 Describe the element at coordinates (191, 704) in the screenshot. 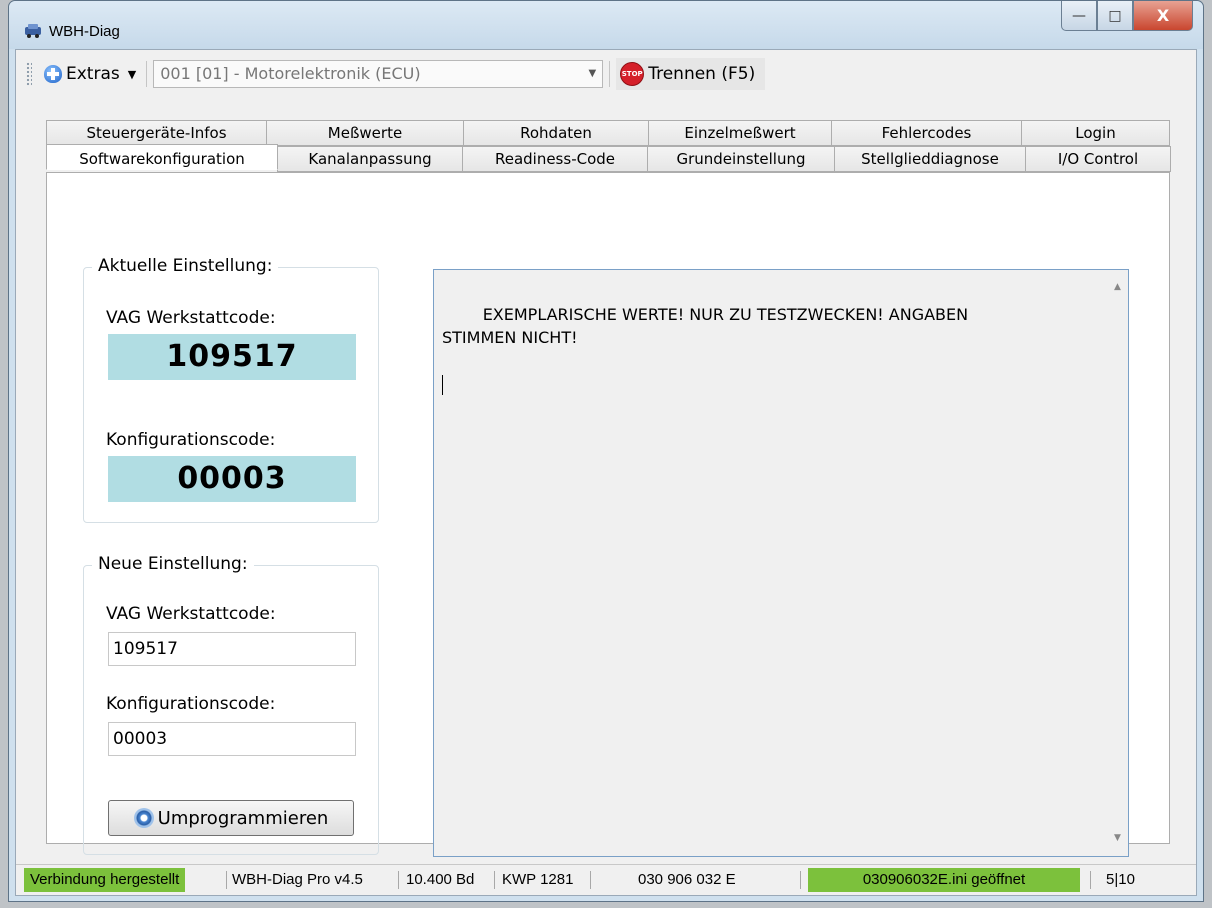

I see `new-config-label: Konfigurationscode:` at that location.